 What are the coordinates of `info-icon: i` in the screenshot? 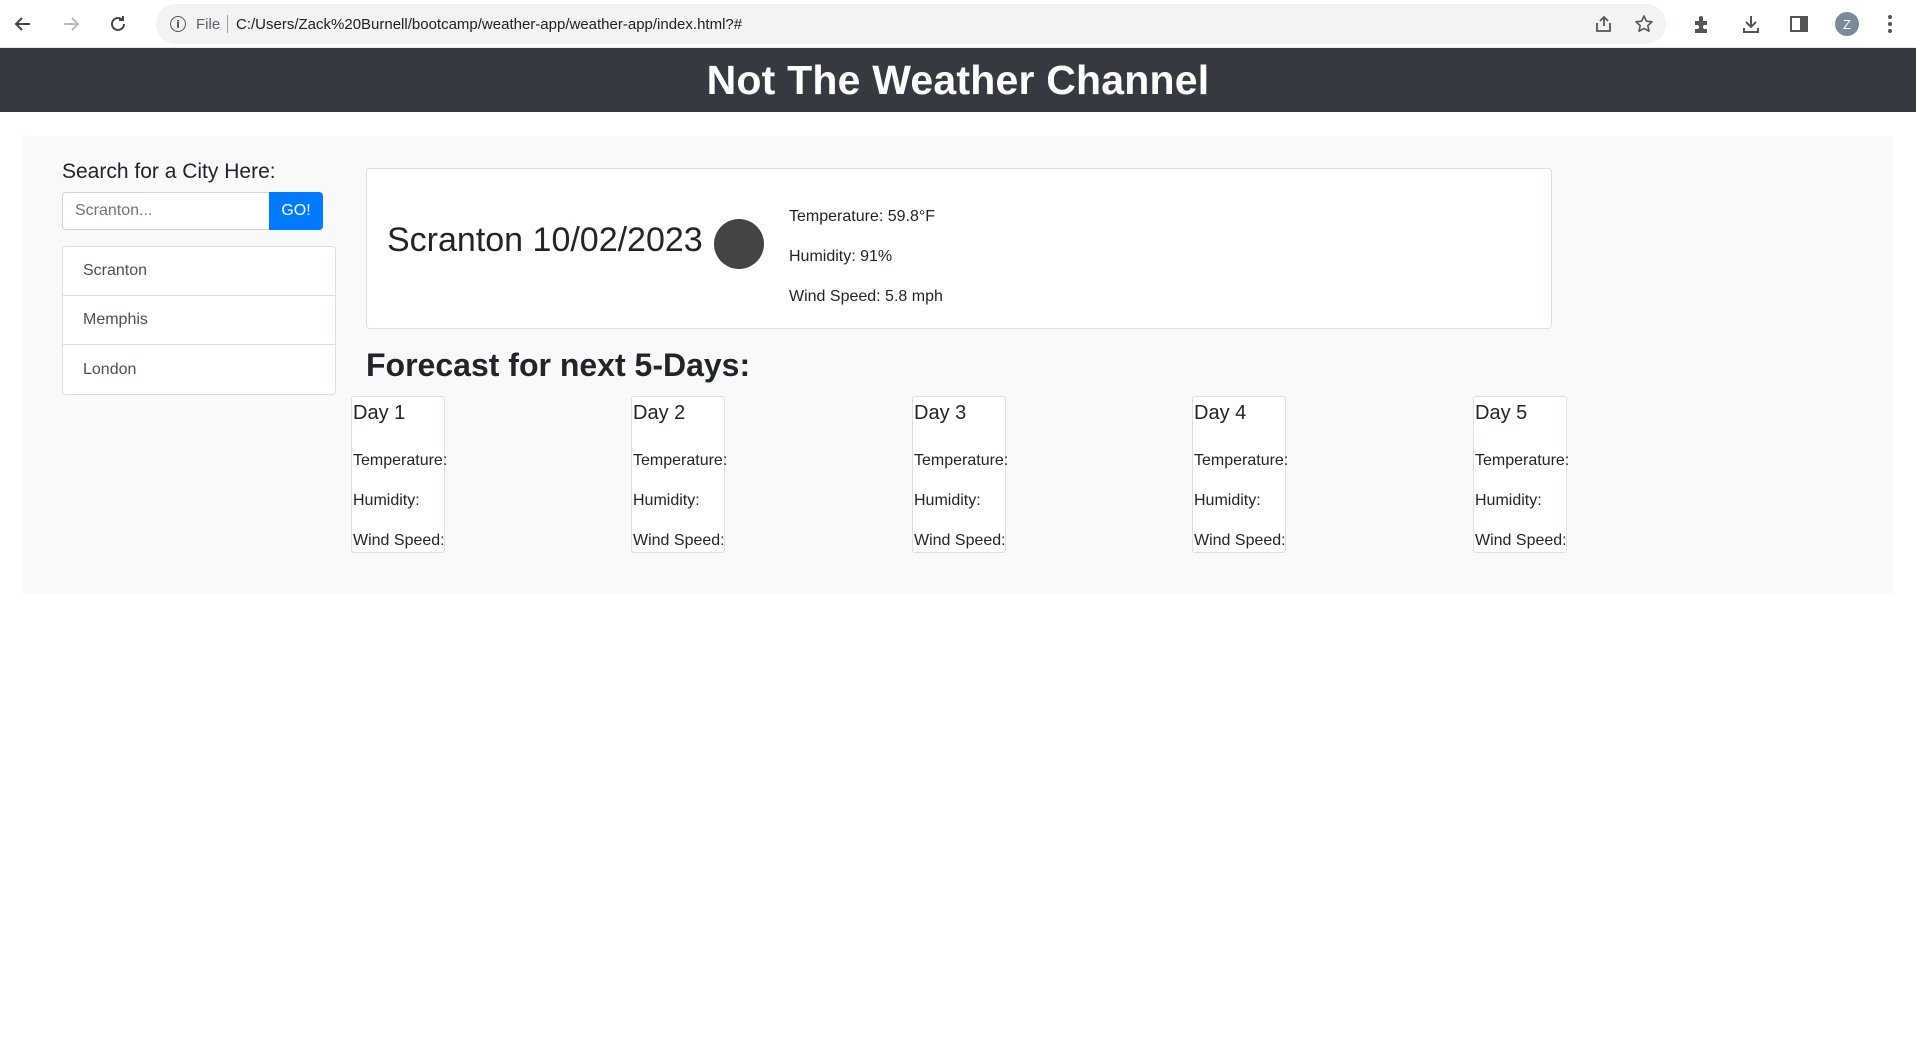 It's located at (178, 24).